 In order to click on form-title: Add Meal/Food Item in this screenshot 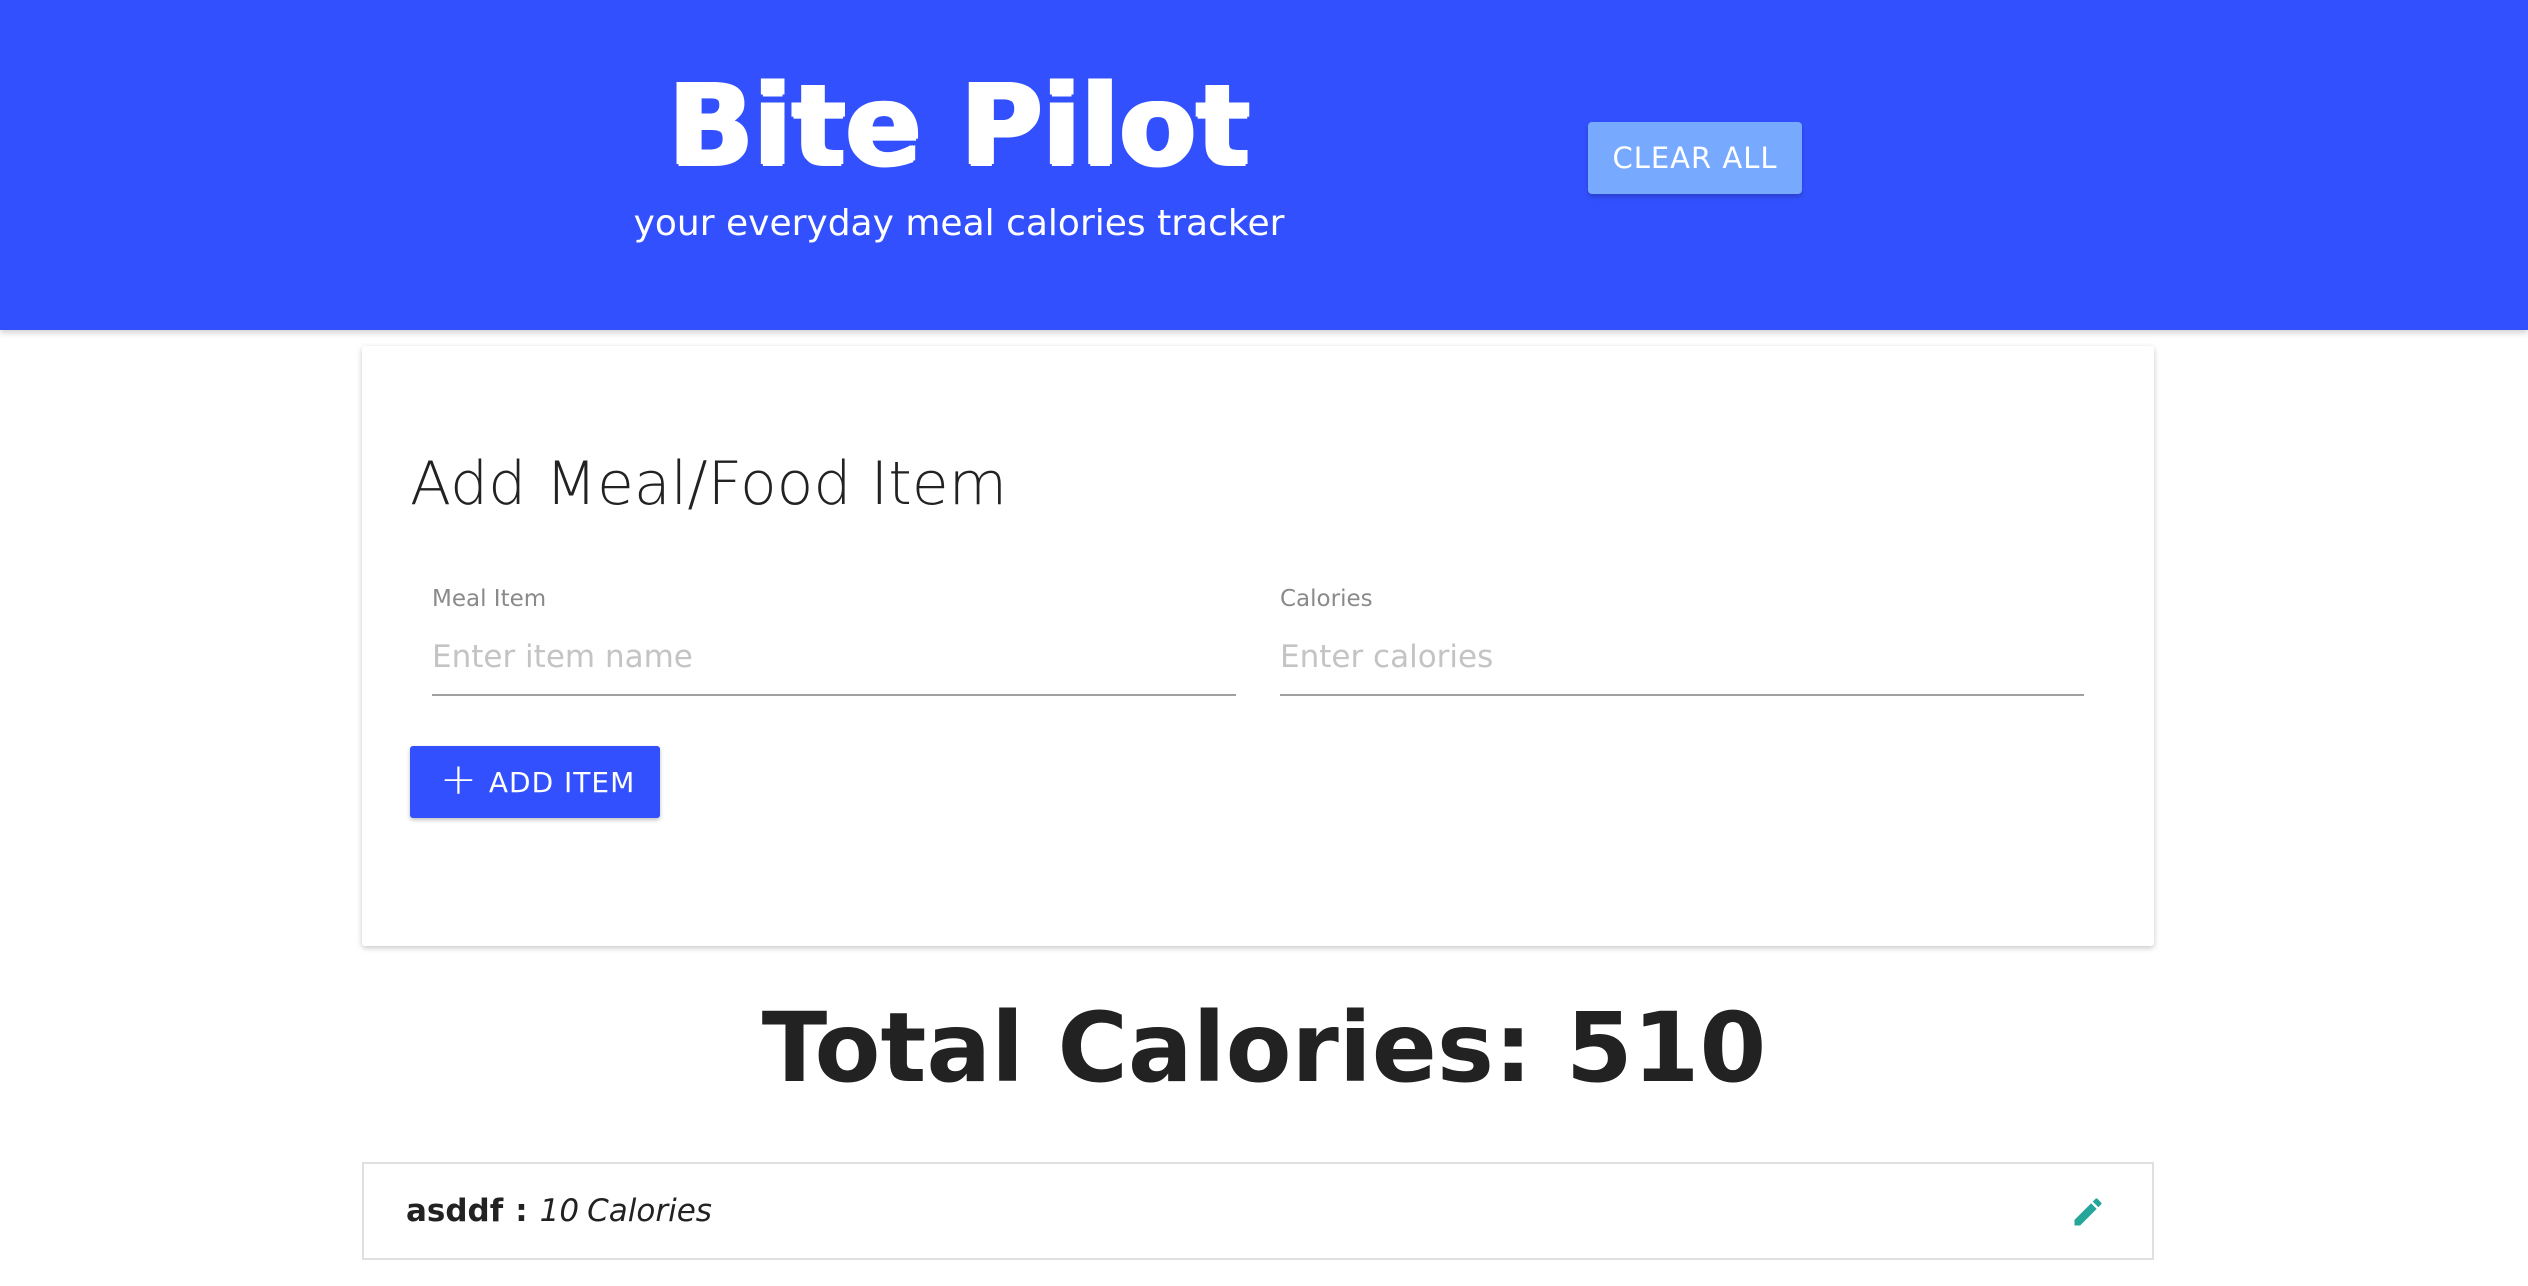, I will do `click(709, 484)`.